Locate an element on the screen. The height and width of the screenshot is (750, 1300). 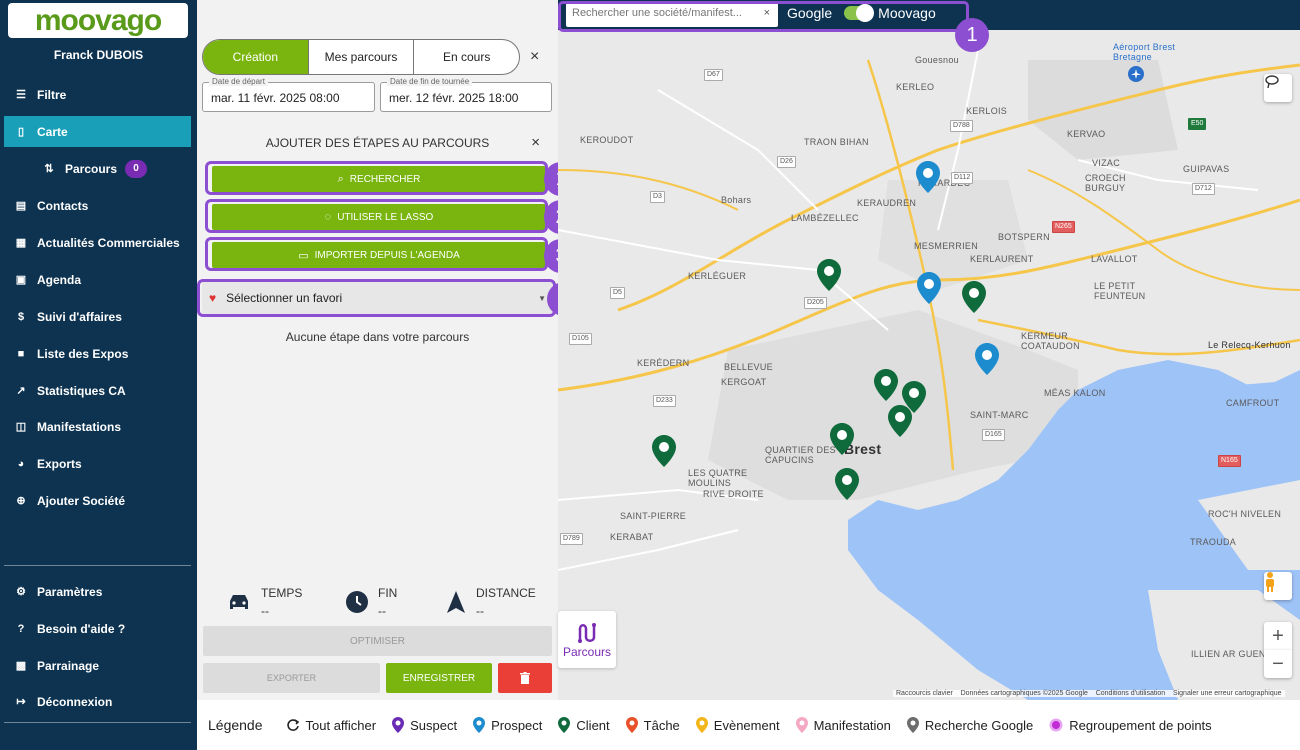
sidebar-item-actualites: ▦ Actualités Commerciales is located at coordinates (97, 242).